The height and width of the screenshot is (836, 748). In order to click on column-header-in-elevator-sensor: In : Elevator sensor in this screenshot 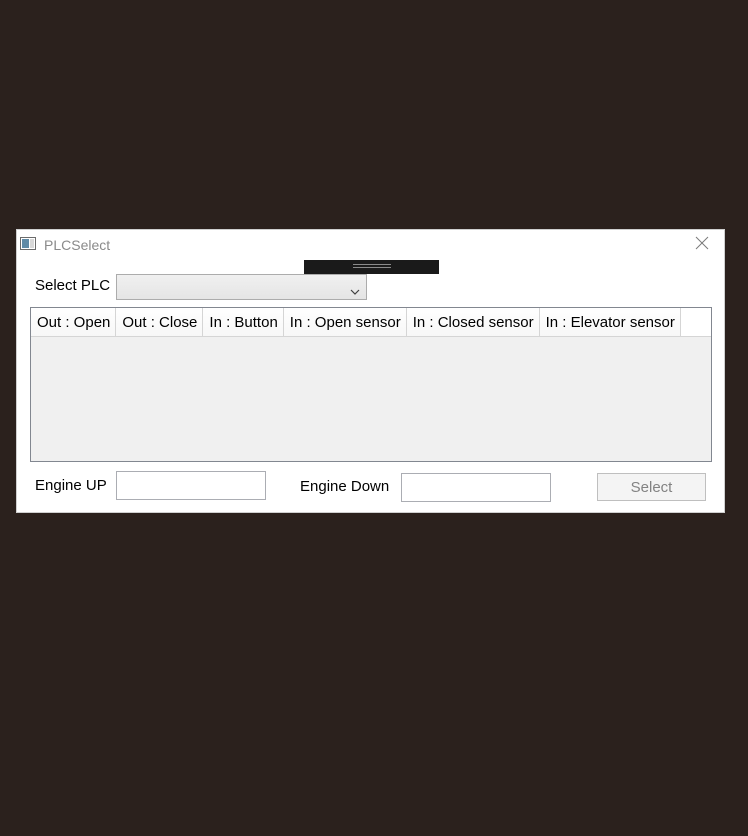, I will do `click(610, 322)`.